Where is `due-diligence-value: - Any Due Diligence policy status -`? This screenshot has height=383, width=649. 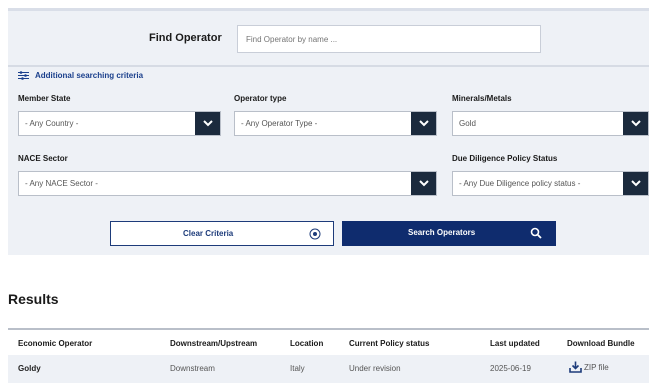 due-diligence-value: - Any Due Diligence policy status - is located at coordinates (520, 183).